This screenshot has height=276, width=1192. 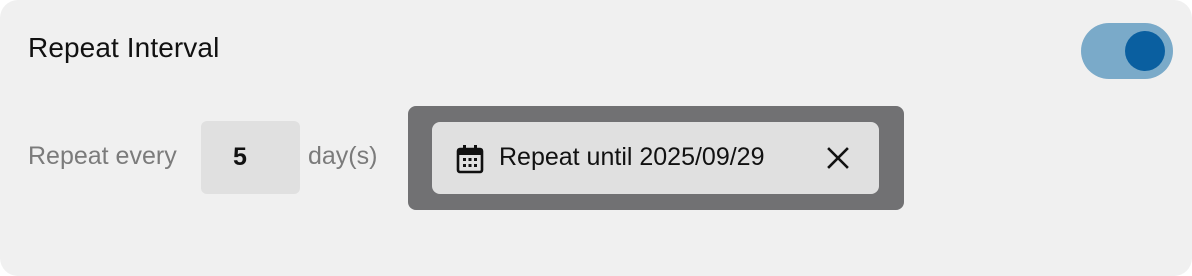 What do you see at coordinates (102, 156) in the screenshot?
I see `repeat-every-label: Repeat every` at bounding box center [102, 156].